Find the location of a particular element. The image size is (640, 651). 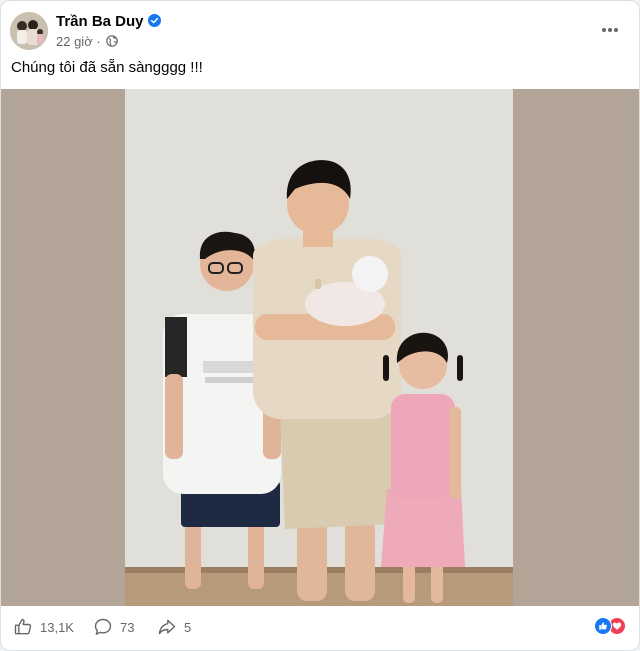

like-button: 13,1K is located at coordinates (43, 627).